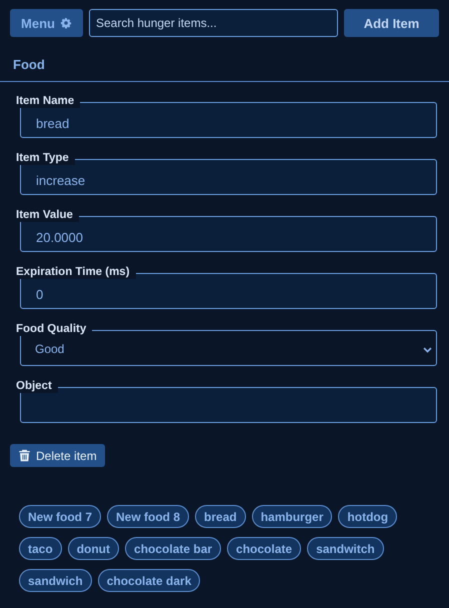 The image size is (449, 608). What do you see at coordinates (292, 516) in the screenshot?
I see `item-chip: hamburger` at bounding box center [292, 516].